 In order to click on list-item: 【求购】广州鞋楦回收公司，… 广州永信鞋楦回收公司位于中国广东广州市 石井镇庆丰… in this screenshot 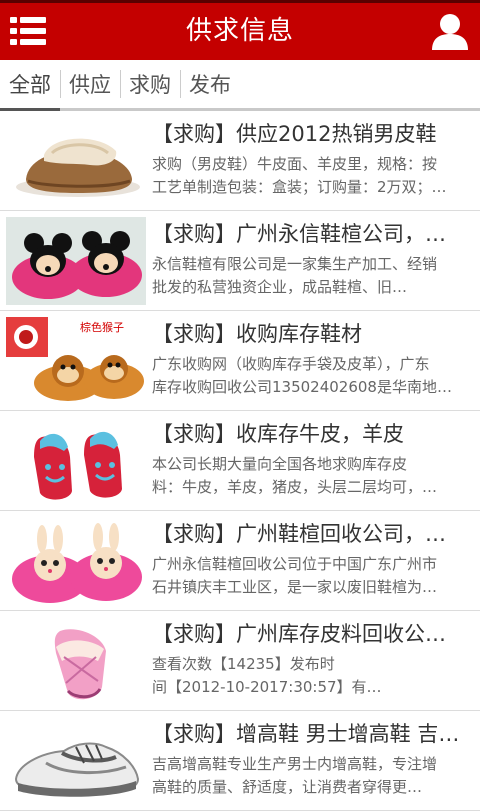, I will do `click(240, 561)`.